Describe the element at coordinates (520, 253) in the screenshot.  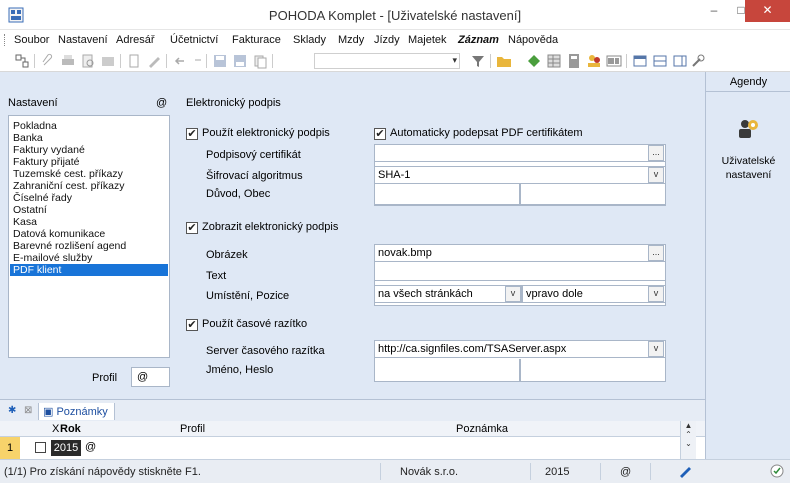
I see `image-field: novak.bmp` at that location.